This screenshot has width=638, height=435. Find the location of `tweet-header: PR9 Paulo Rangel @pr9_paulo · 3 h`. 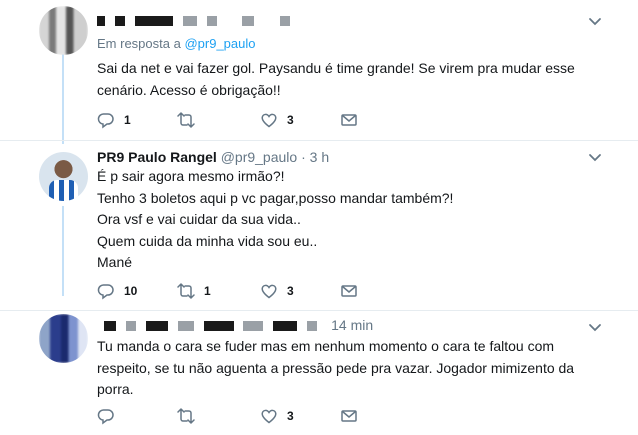

tweet-header: PR9 Paulo Rangel @pr9_paulo · 3 h is located at coordinates (213, 157).